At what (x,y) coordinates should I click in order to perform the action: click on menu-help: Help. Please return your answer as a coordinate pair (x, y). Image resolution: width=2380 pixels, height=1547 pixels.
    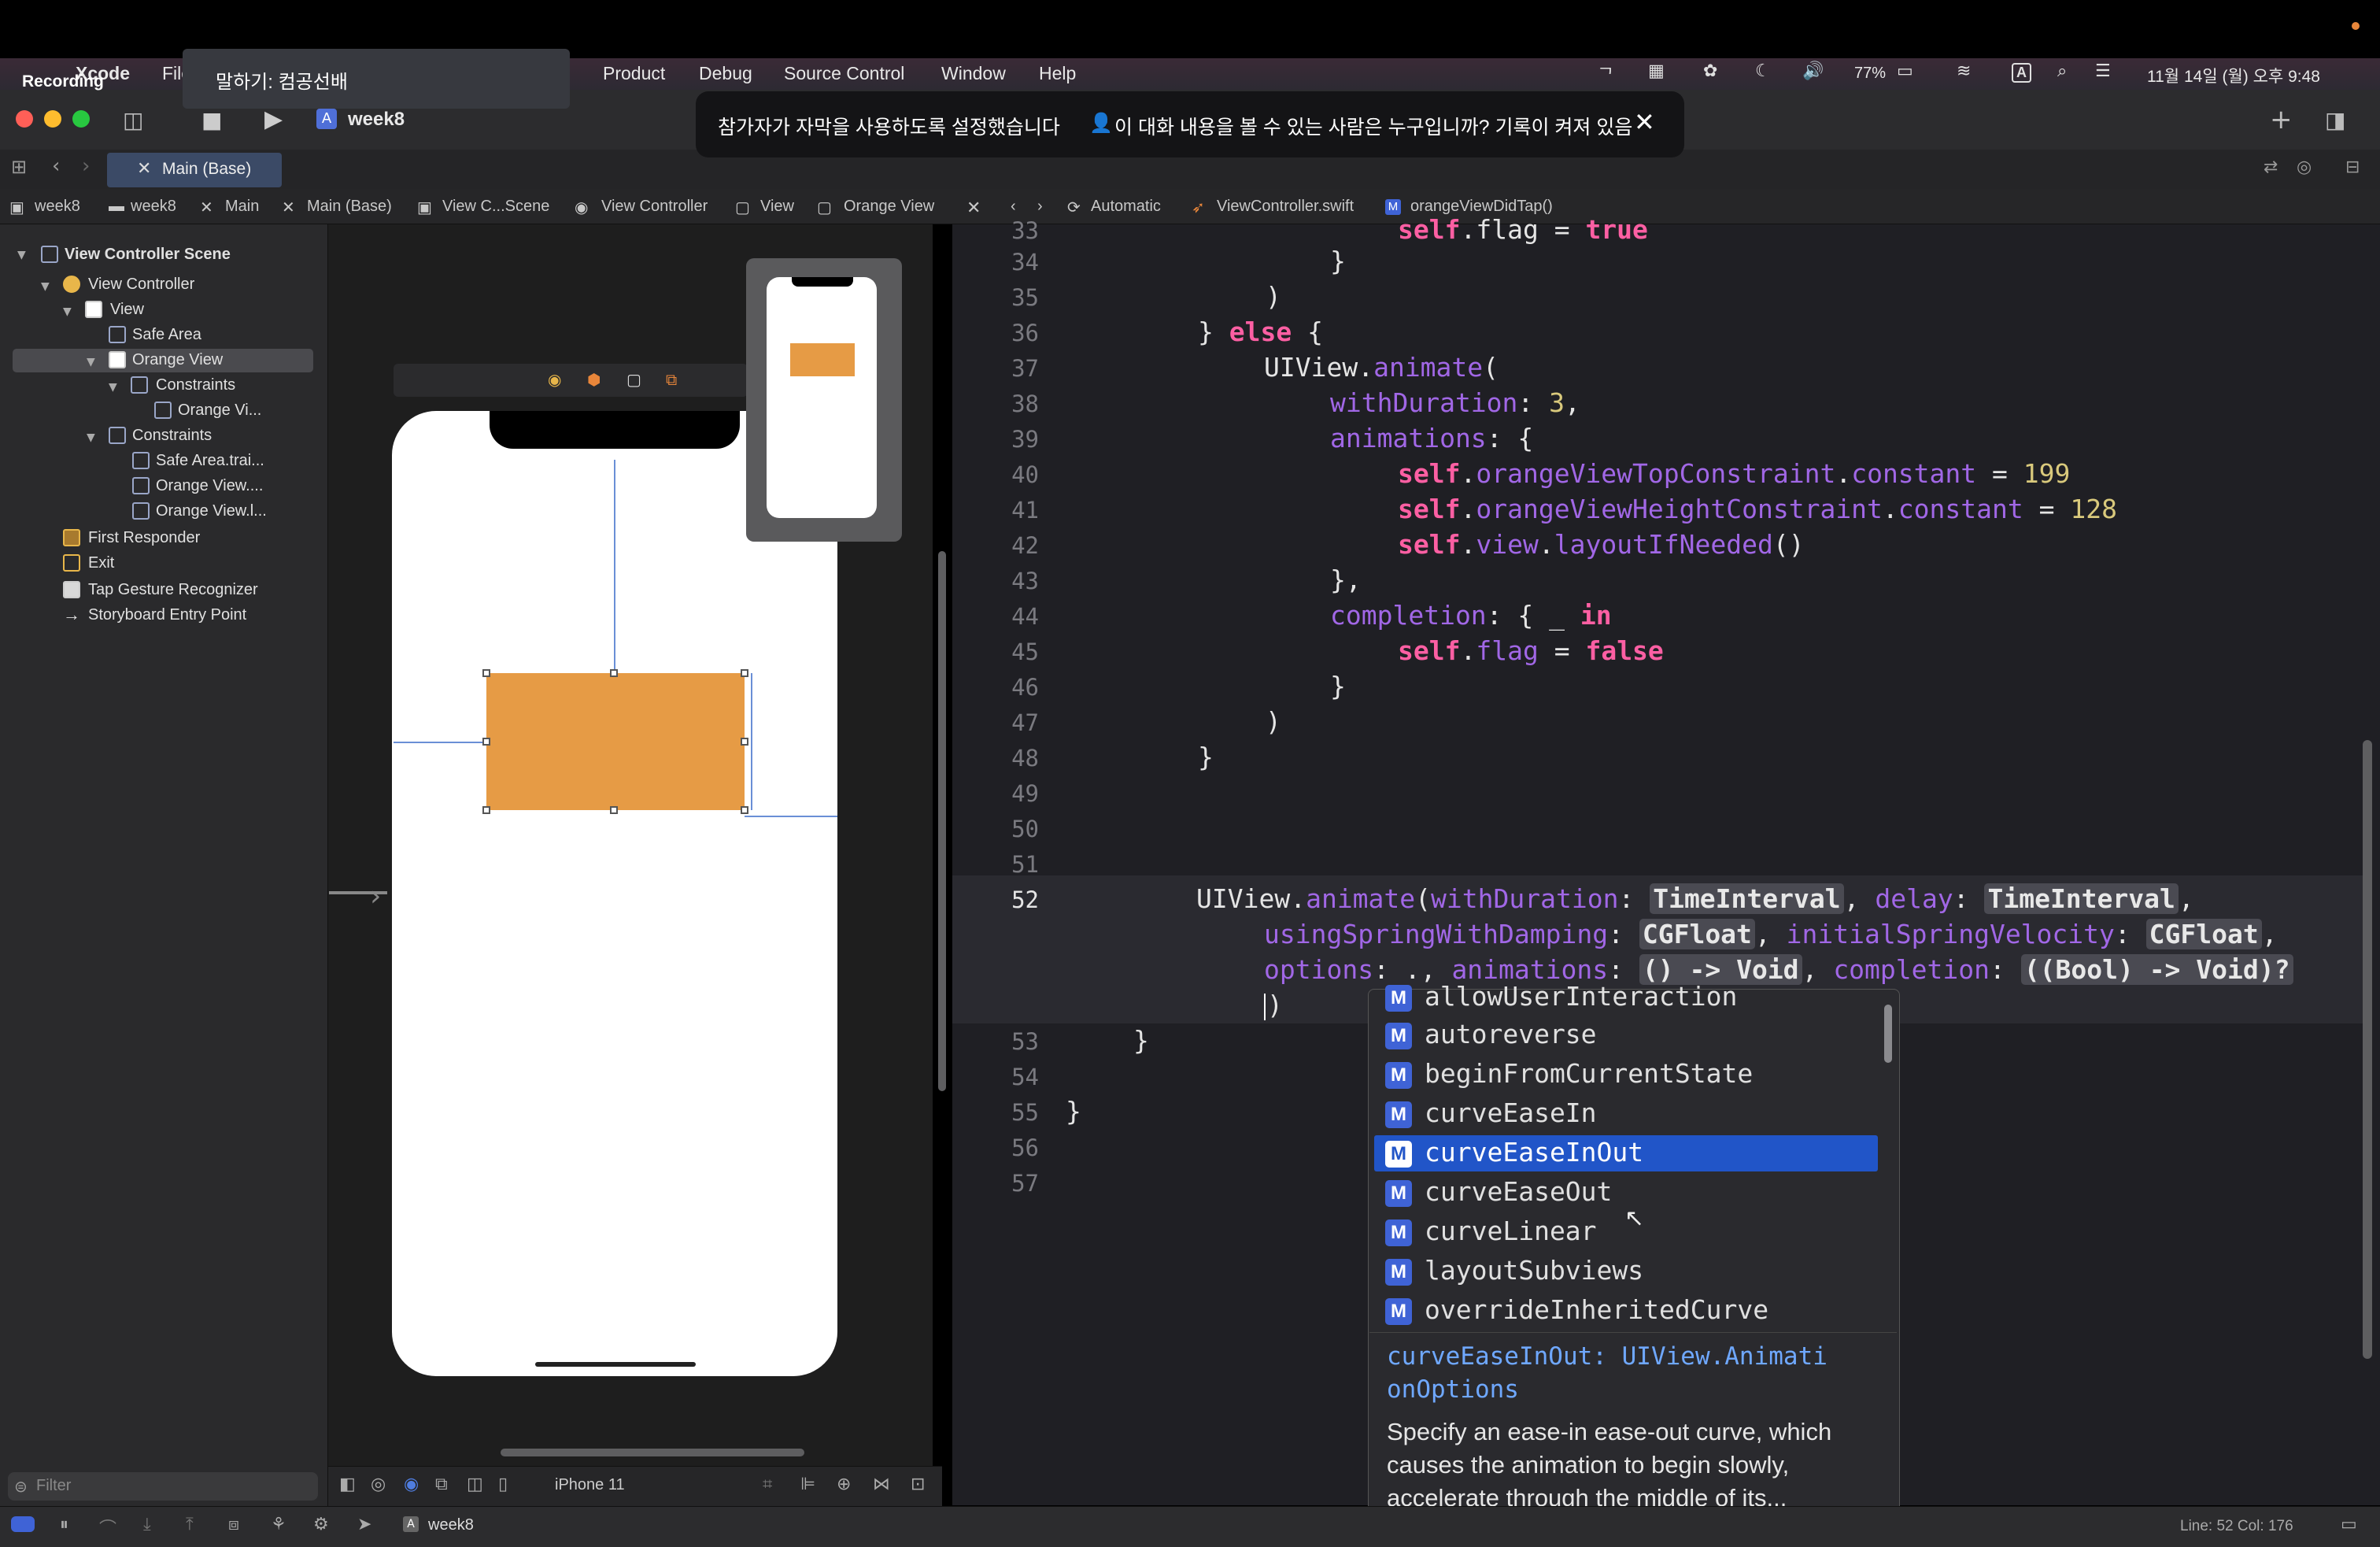
    Looking at the image, I should click on (1057, 73).